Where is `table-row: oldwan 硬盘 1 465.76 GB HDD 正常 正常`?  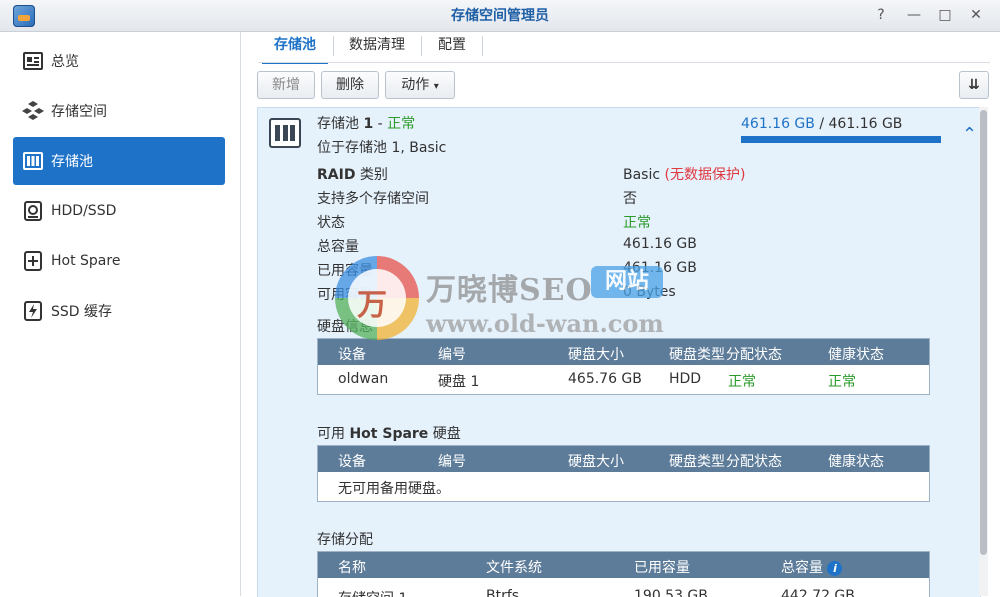
table-row: oldwan 硬盘 1 465.76 GB HDD 正常 正常 is located at coordinates (623, 379).